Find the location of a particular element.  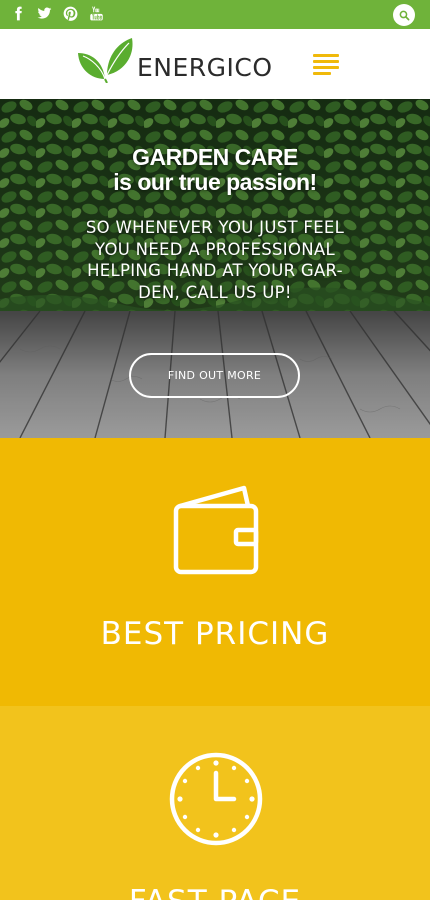

logo: ENERGICO is located at coordinates (175, 60).